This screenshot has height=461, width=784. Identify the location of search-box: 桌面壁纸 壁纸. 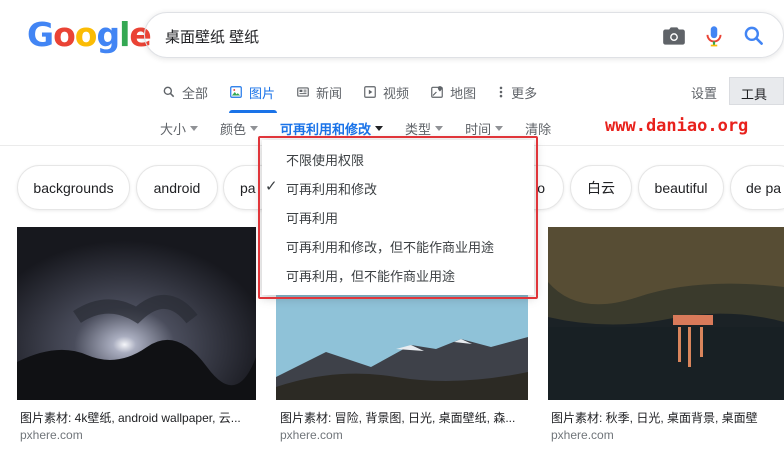
(464, 35).